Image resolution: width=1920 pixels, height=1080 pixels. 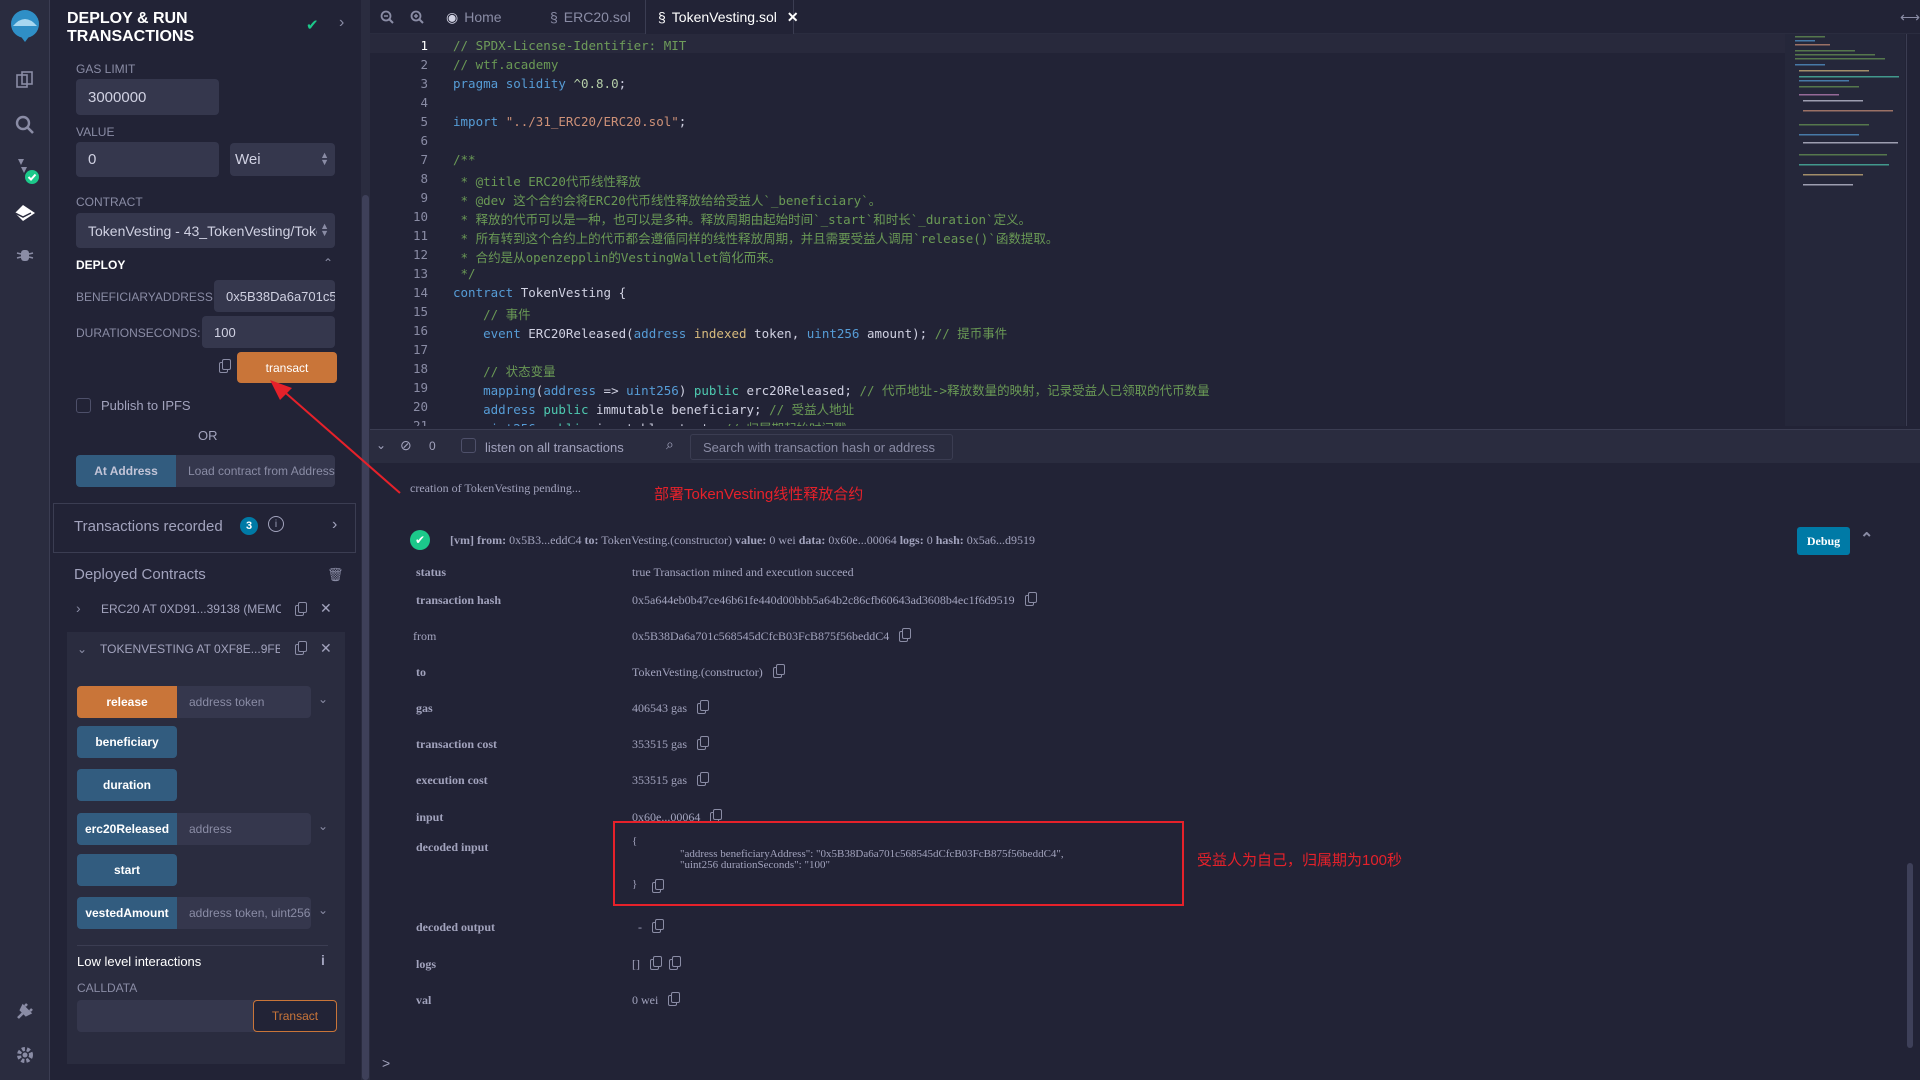 What do you see at coordinates (328, 263) in the screenshot?
I see `collapse-deploy-icon: ⌃` at bounding box center [328, 263].